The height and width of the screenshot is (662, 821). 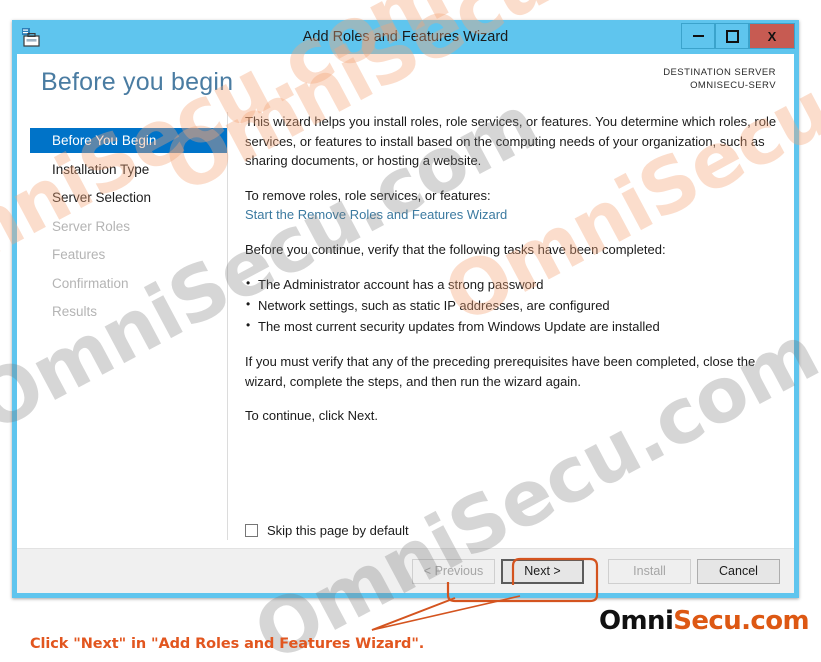 I want to click on window-controls: X, so click(x=738, y=36).